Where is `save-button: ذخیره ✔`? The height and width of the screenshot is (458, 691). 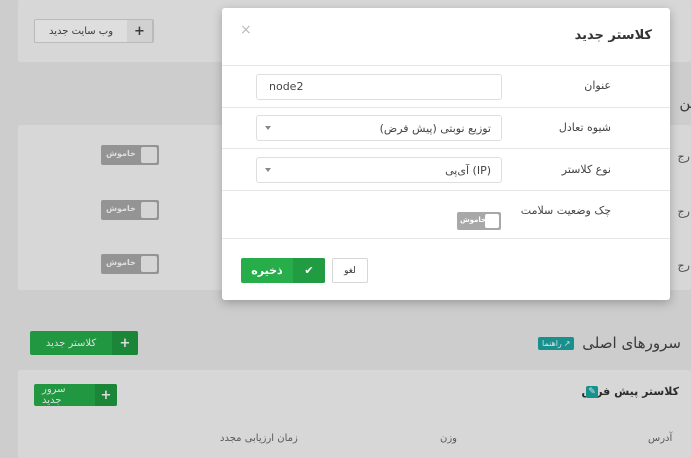
save-button: ذخیره ✔ is located at coordinates (283, 270).